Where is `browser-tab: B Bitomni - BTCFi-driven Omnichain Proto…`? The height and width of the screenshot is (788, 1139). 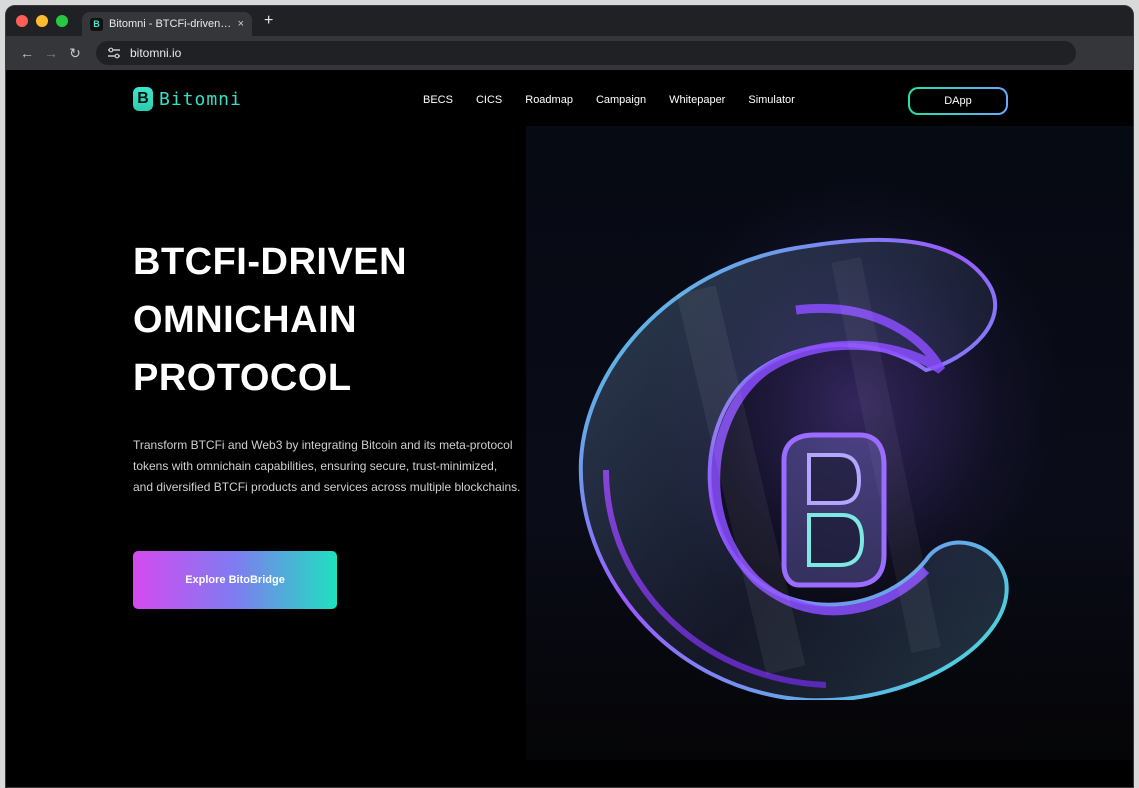
browser-tab: B Bitomni - BTCFi-driven Omnichain Proto… is located at coordinates (167, 24).